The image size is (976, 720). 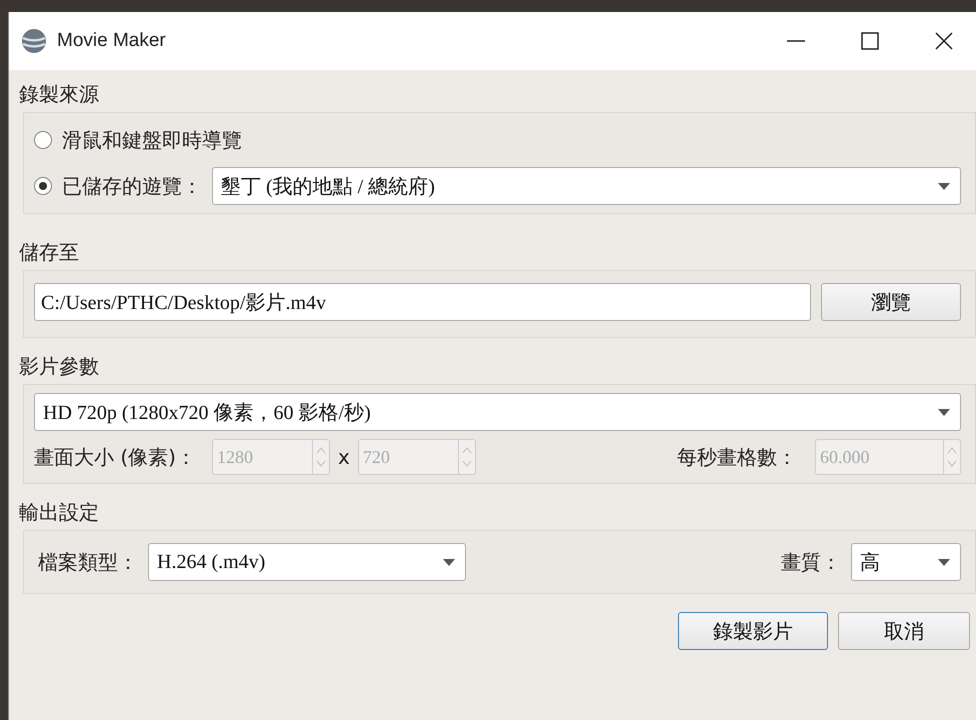 I want to click on tour-dropdown: 墾丁 (我的地點 / 總統府), so click(x=586, y=186).